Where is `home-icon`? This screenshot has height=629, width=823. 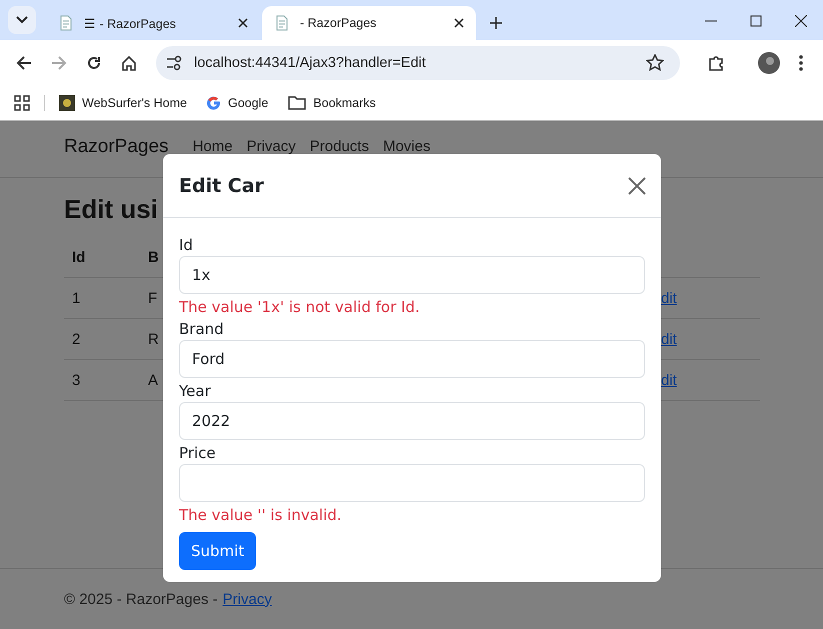
home-icon is located at coordinates (129, 63).